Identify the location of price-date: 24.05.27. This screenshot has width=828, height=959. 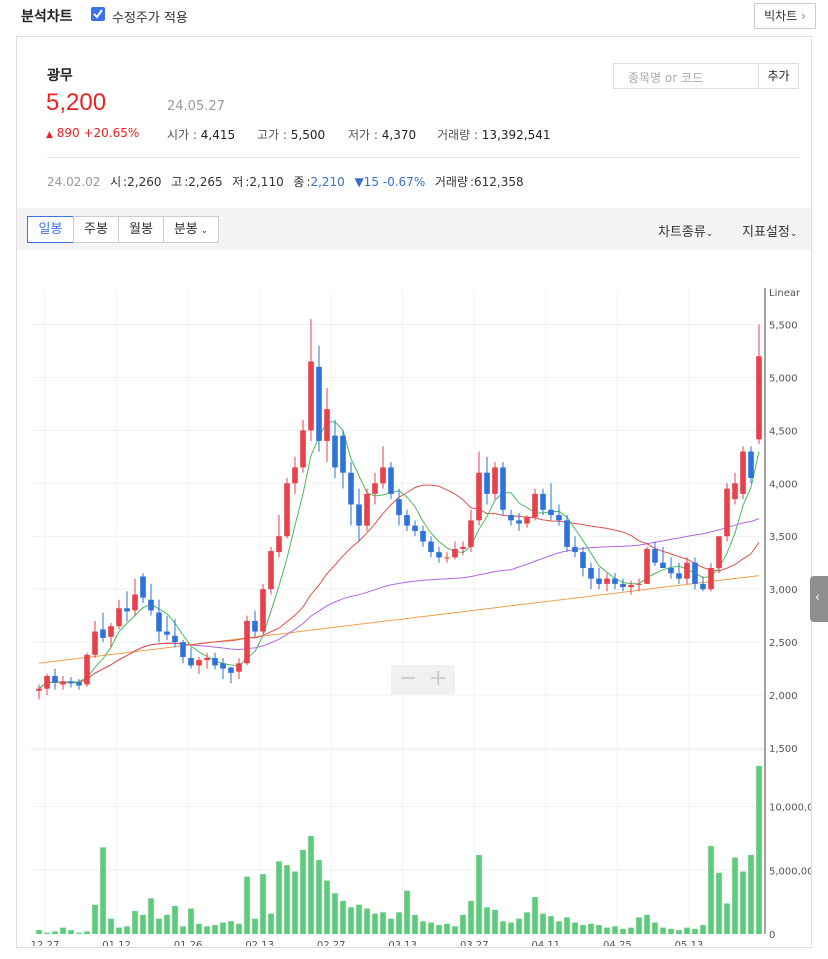
(196, 106).